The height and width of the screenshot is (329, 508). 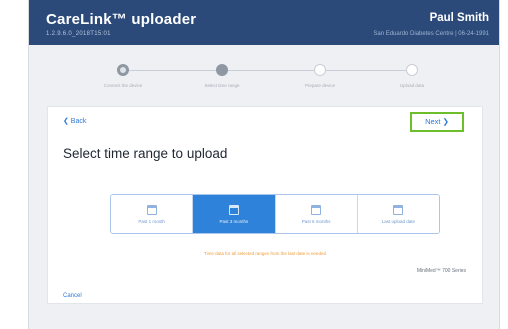 I want to click on app-title: CareLink™ uploader, so click(x=121, y=19).